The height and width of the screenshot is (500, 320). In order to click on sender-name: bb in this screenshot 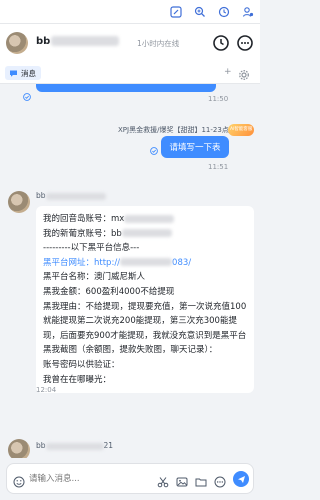, I will do `click(71, 195)`.